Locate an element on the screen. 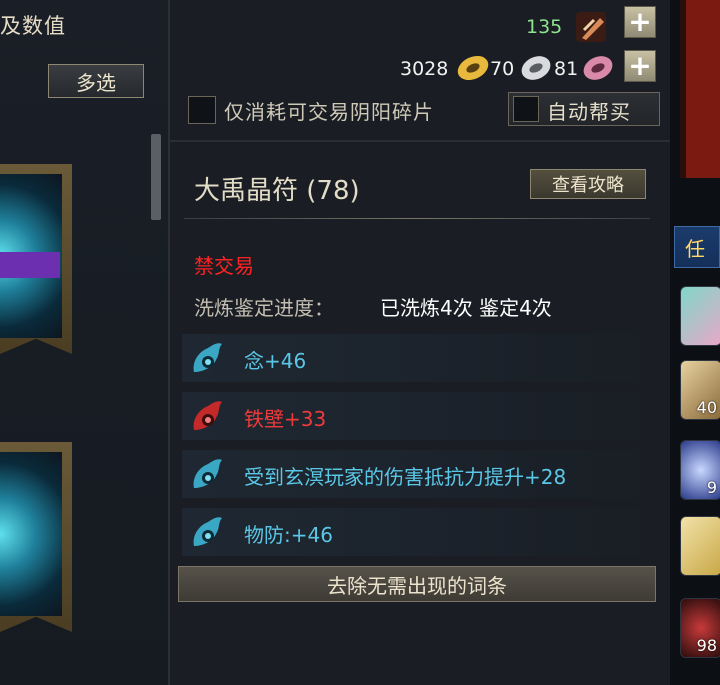 Image resolution: width=720 pixels, height=685 pixels. item-name: 大禹晶符 (78) is located at coordinates (277, 191).